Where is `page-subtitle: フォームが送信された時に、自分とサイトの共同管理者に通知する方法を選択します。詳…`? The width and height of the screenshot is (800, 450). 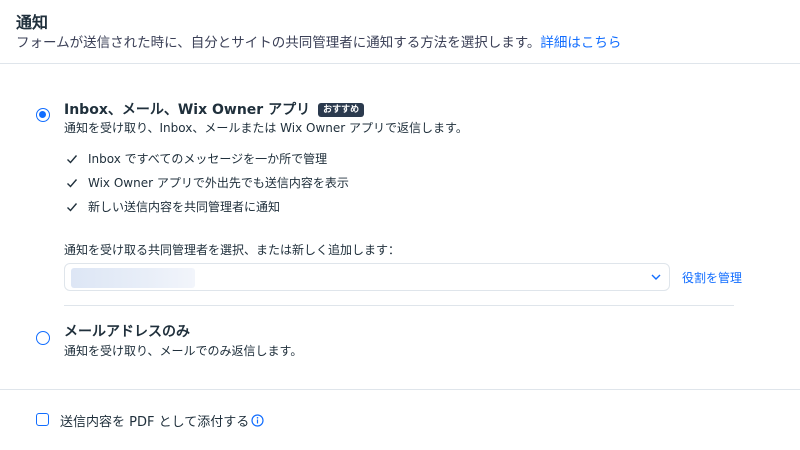 page-subtitle: フォームが送信された時に、自分とサイトの共同管理者に通知する方法を選択します。詳… is located at coordinates (318, 41).